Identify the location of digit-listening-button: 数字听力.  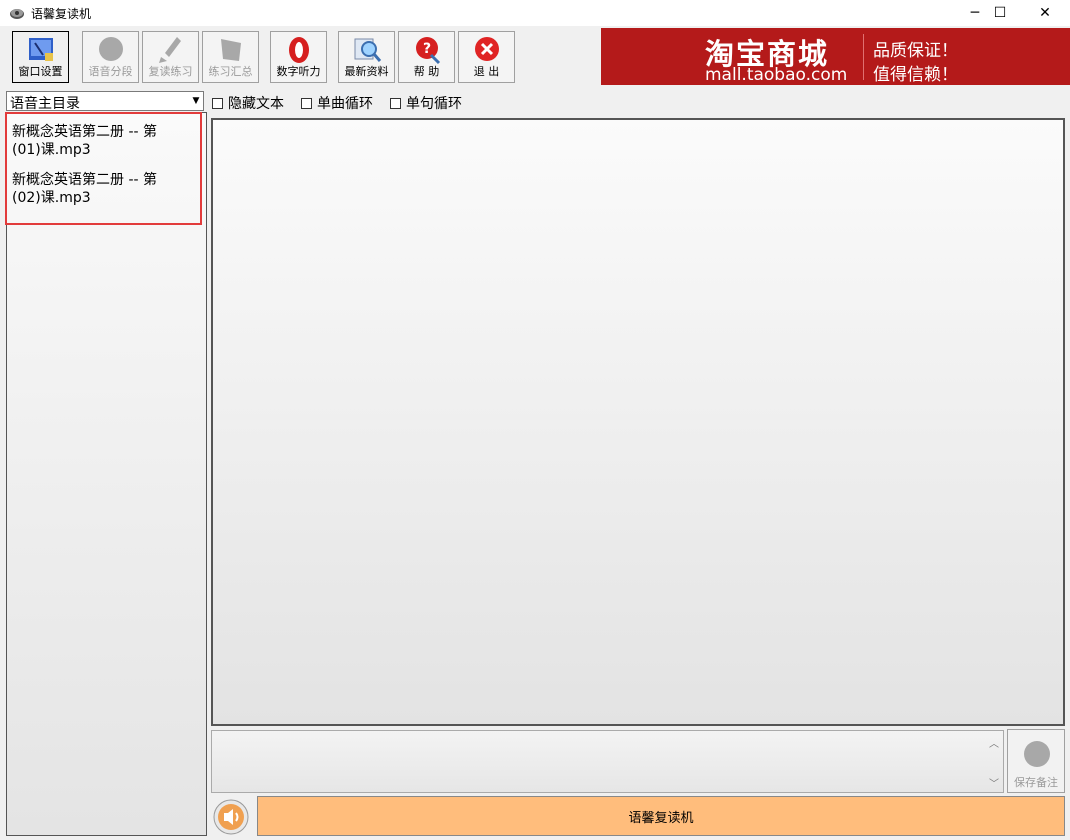
(298, 57).